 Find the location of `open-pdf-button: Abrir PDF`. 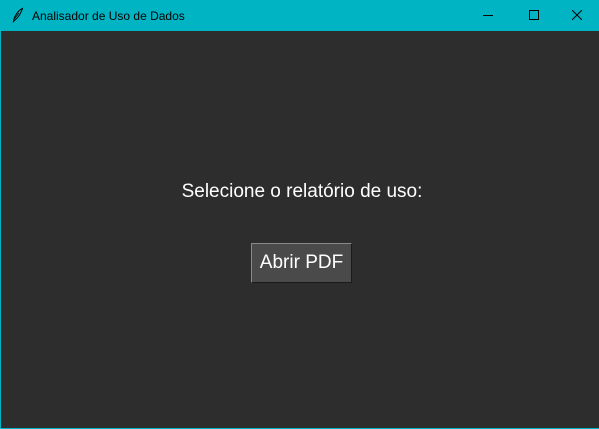

open-pdf-button: Abrir PDF is located at coordinates (301, 263).